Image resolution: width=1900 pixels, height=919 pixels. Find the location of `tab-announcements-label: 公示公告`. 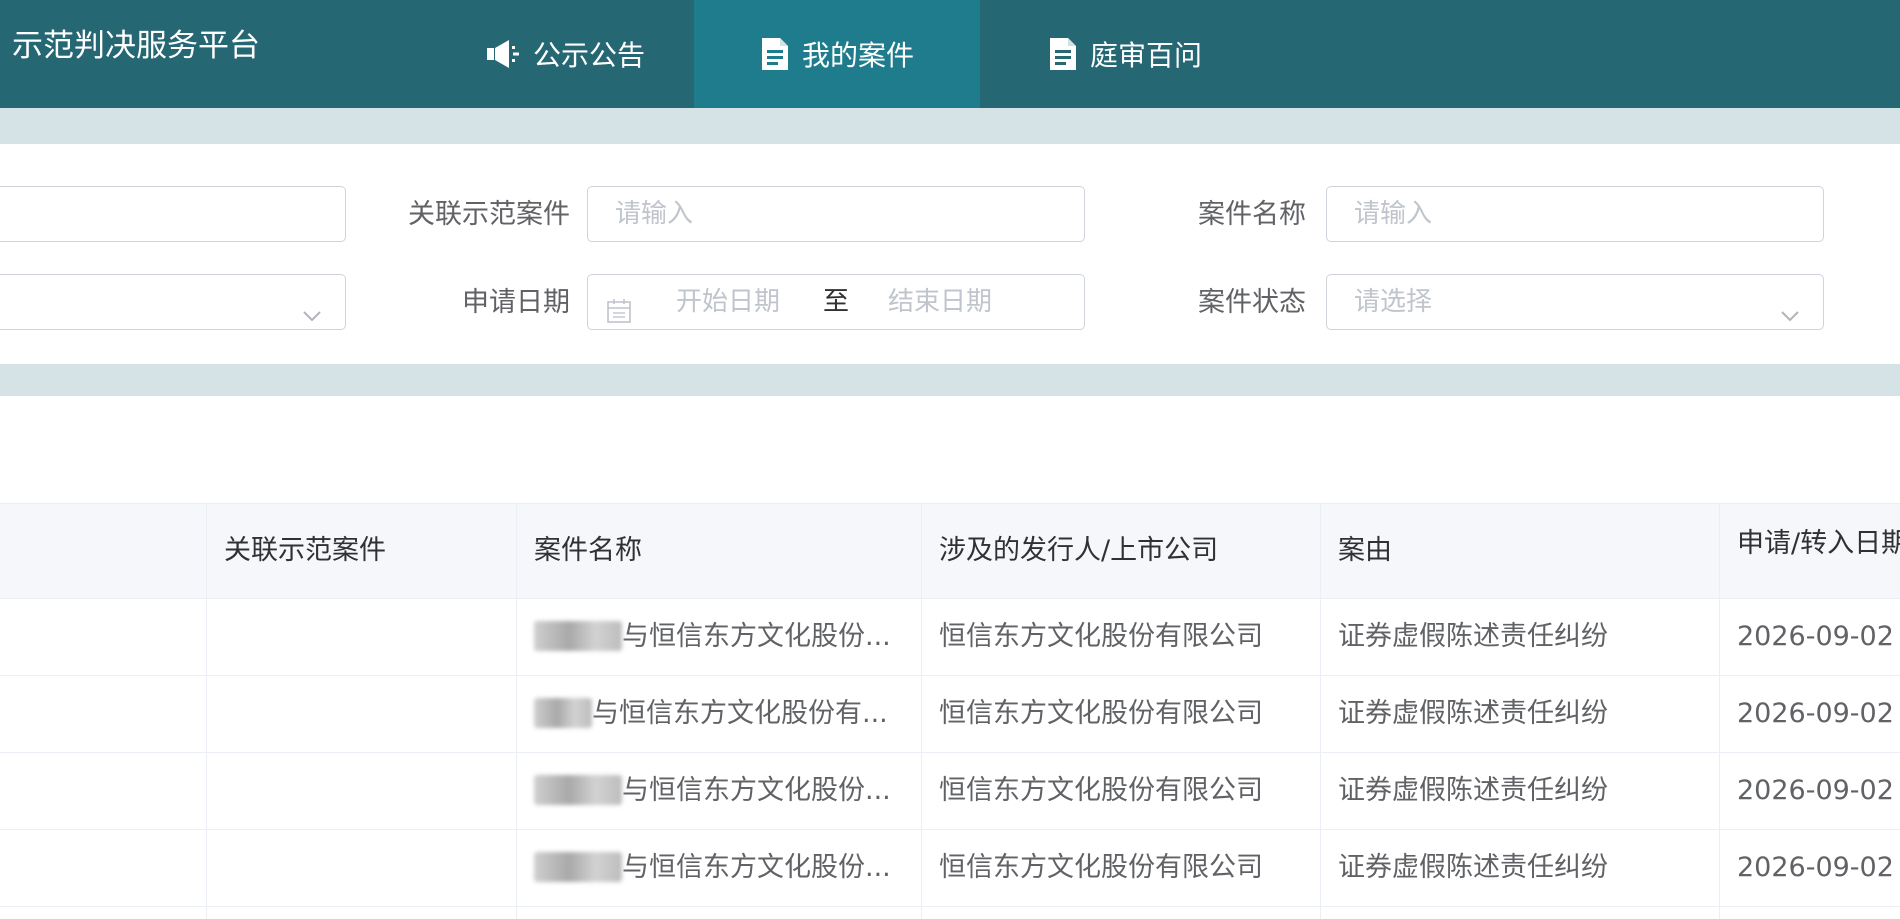

tab-announcements-label: 公示公告 is located at coordinates (588, 55).